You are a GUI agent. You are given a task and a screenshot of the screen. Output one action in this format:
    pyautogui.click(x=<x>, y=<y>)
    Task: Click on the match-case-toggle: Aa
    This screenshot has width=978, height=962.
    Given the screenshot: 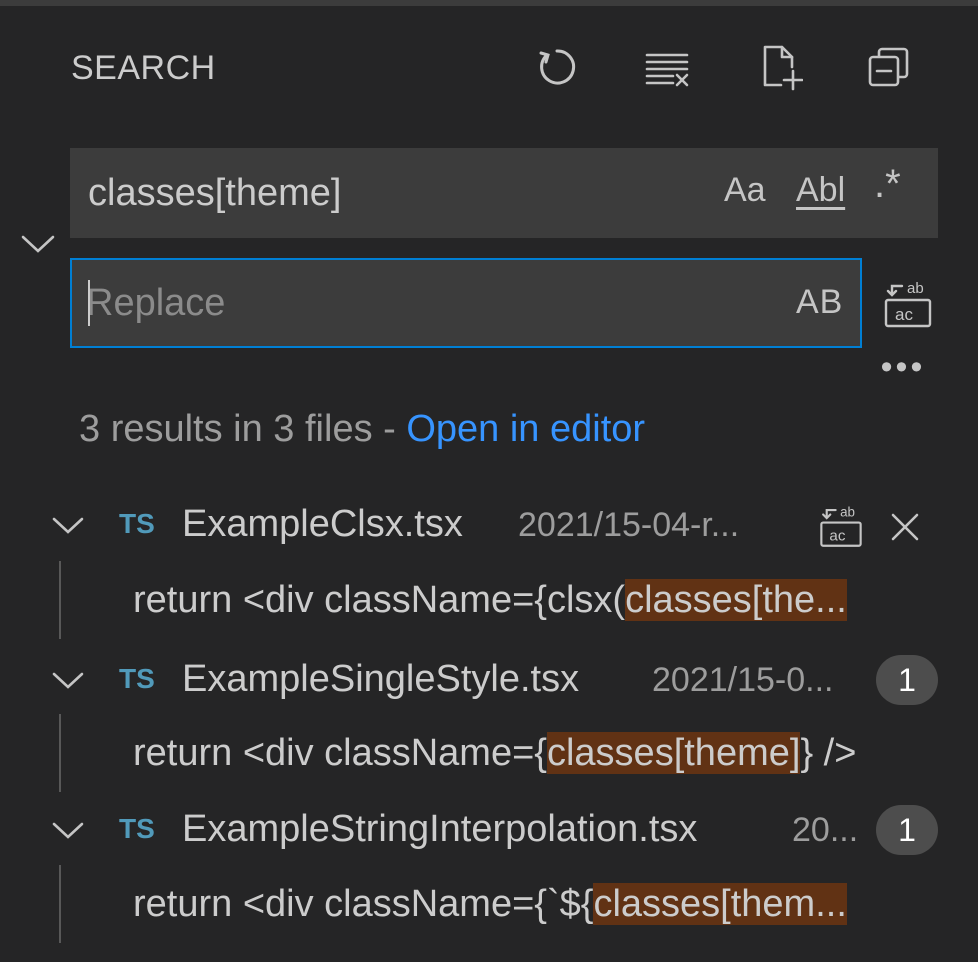 What is the action you would take?
    pyautogui.click(x=745, y=190)
    